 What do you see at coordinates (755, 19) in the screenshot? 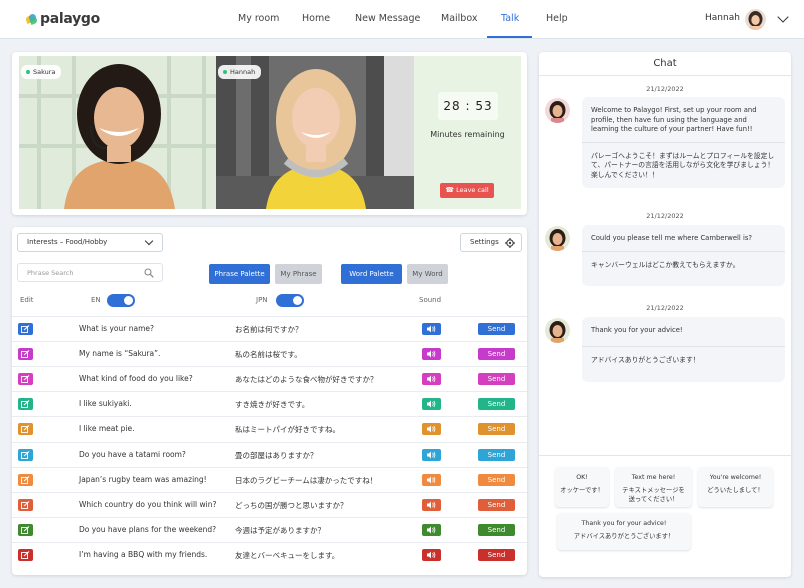
I see `user-avatar` at bounding box center [755, 19].